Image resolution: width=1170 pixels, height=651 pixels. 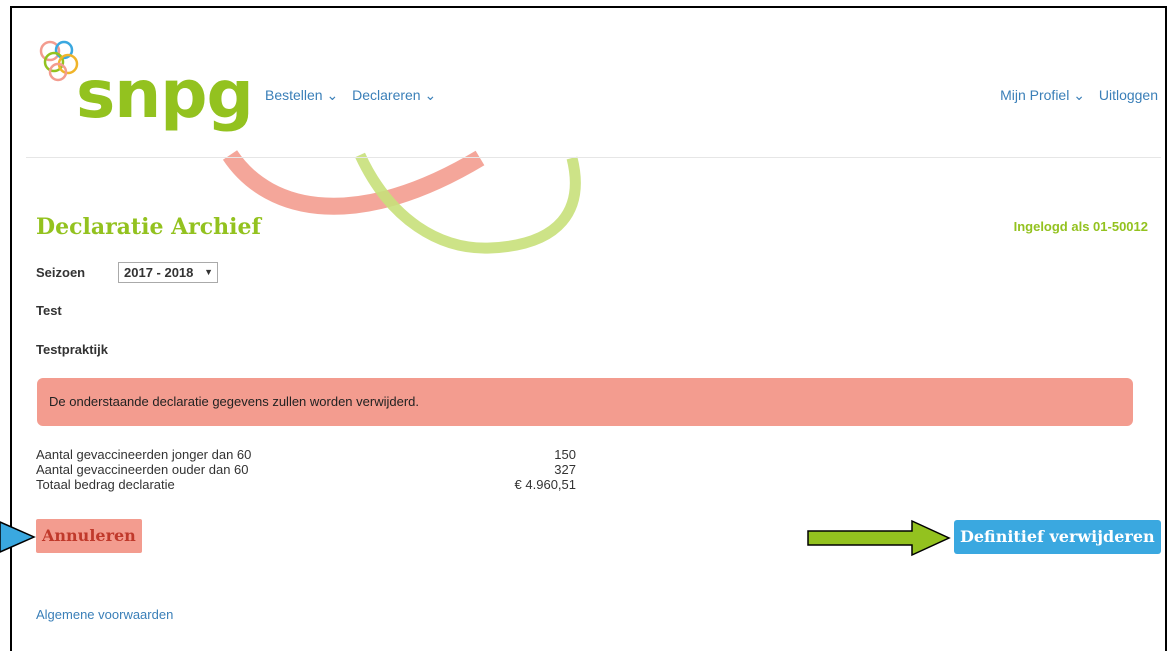 I want to click on summary-value: 327, so click(x=565, y=469).